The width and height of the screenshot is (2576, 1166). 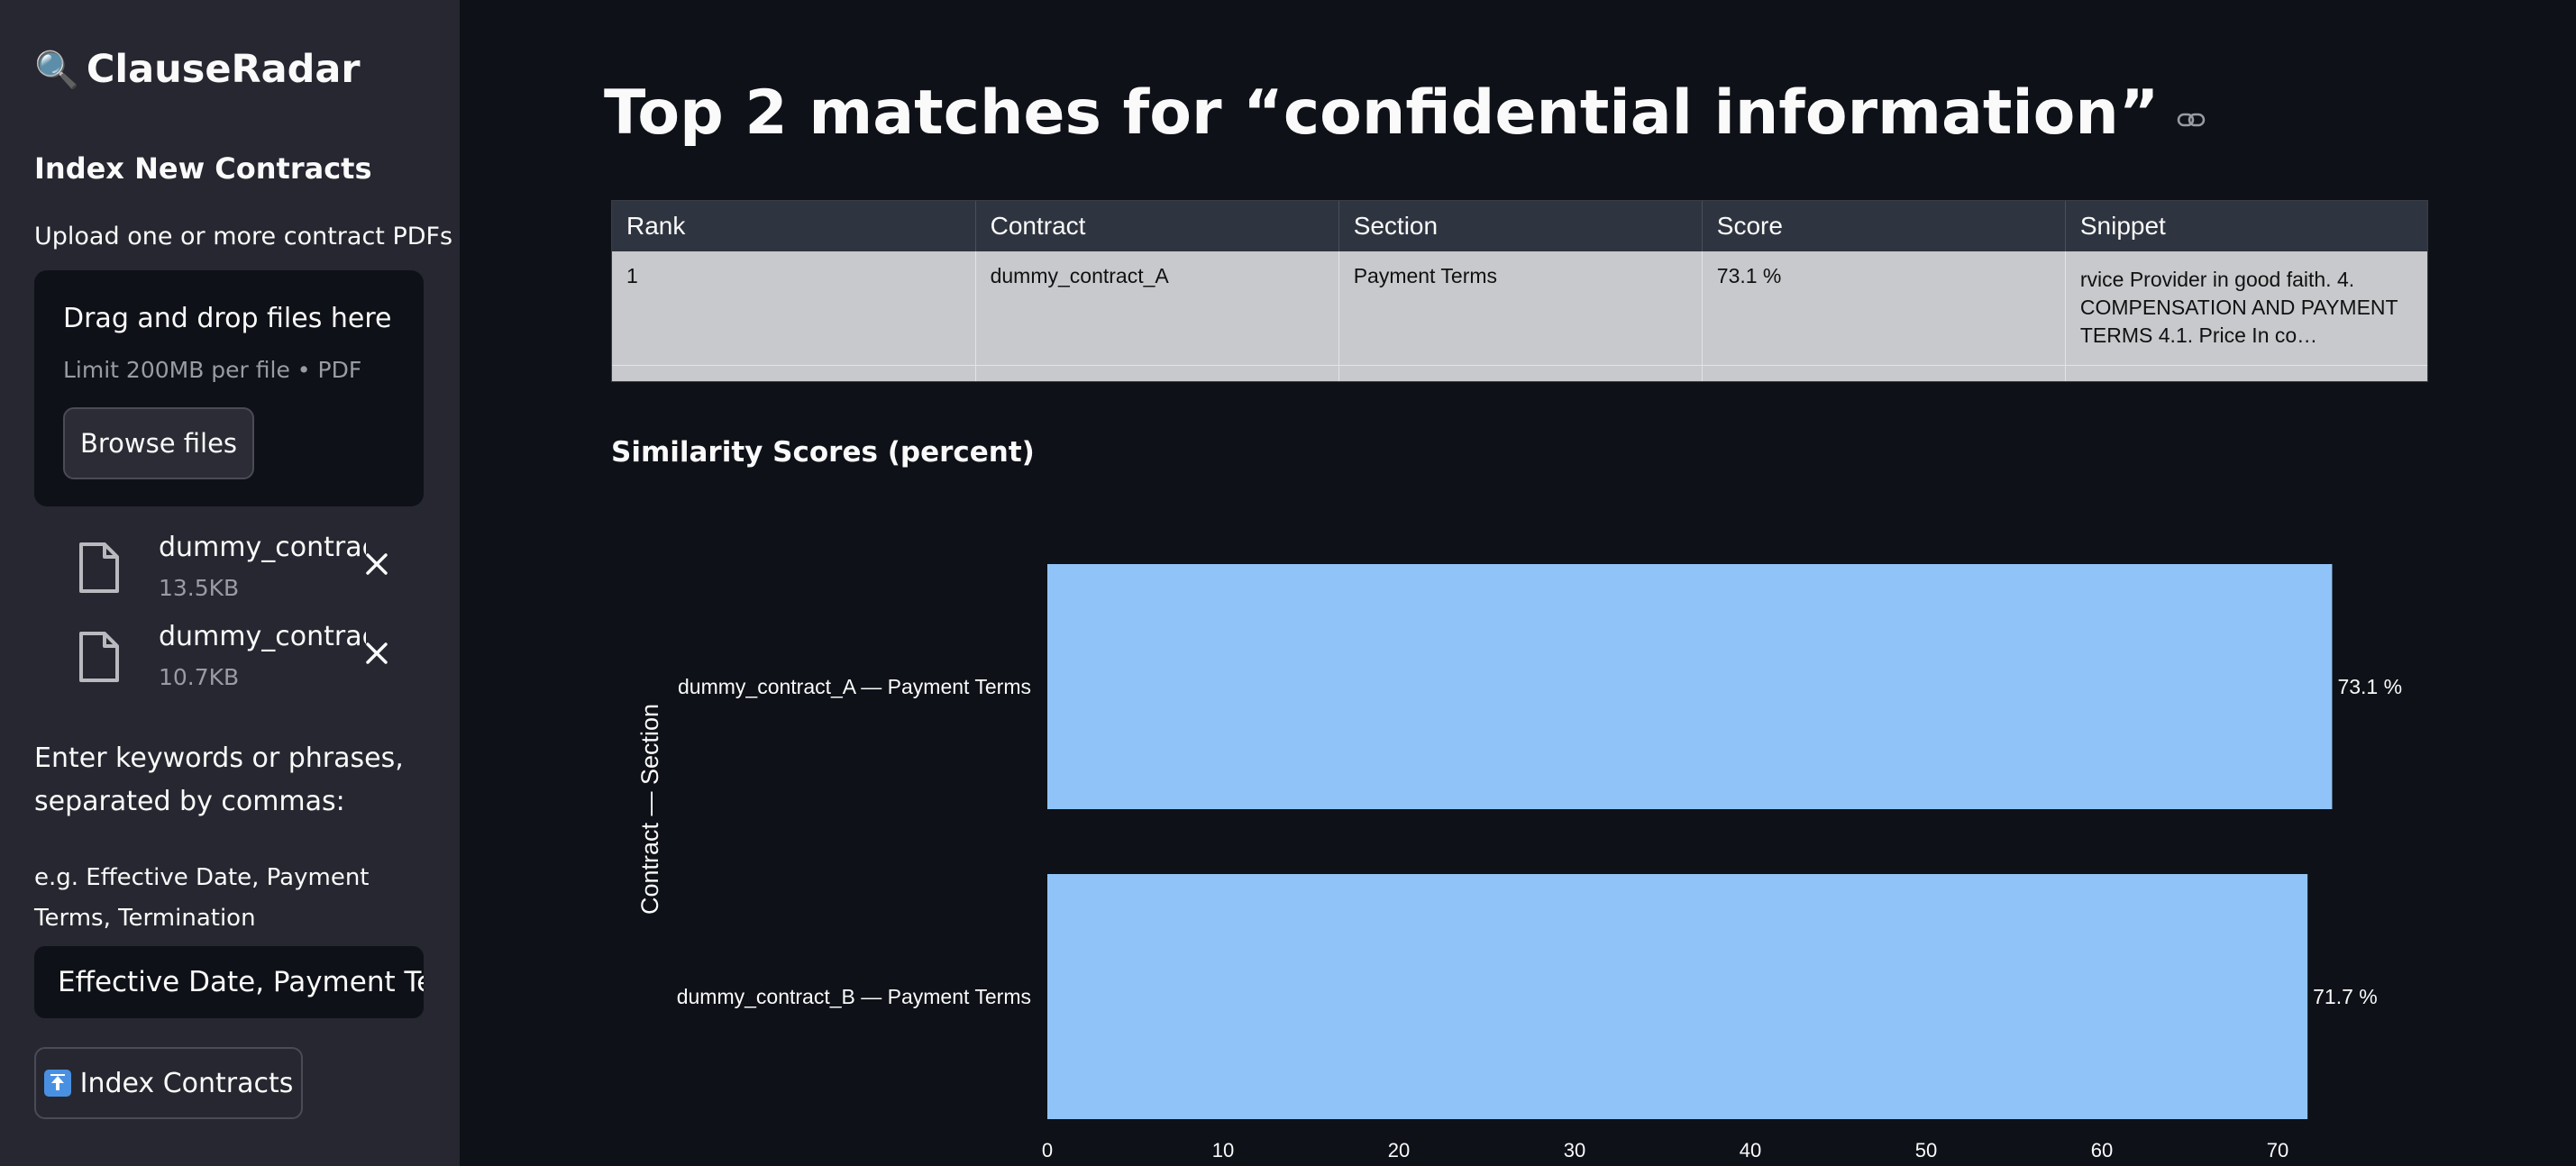 What do you see at coordinates (1884, 373) in the screenshot?
I see `cell-score` at bounding box center [1884, 373].